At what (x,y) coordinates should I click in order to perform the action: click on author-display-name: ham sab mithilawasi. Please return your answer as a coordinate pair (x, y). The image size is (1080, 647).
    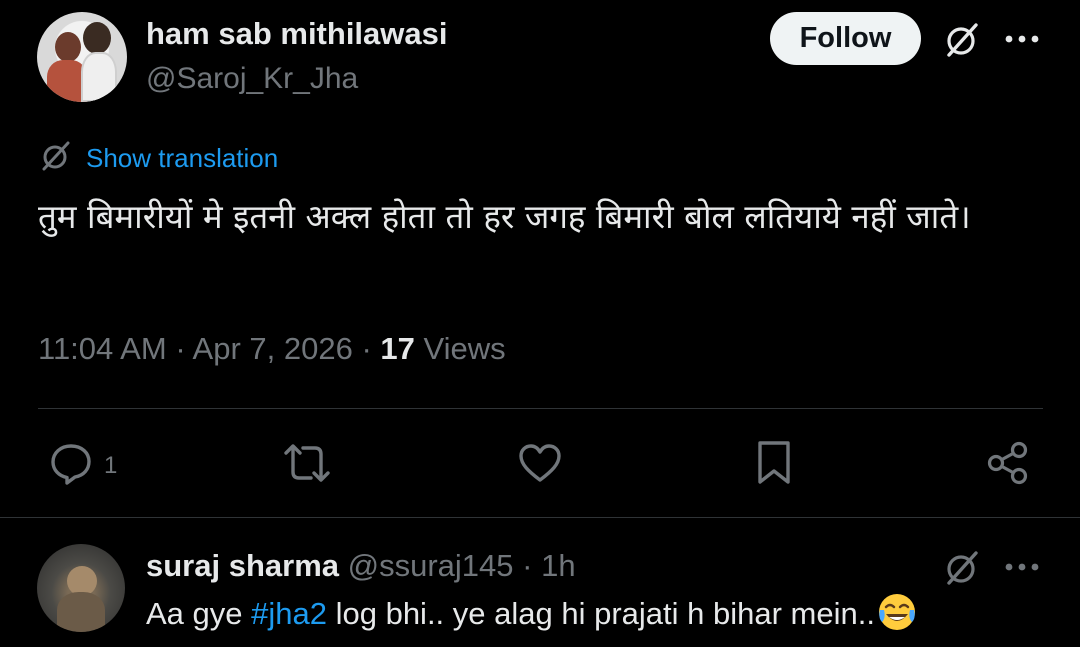
    Looking at the image, I should click on (297, 34).